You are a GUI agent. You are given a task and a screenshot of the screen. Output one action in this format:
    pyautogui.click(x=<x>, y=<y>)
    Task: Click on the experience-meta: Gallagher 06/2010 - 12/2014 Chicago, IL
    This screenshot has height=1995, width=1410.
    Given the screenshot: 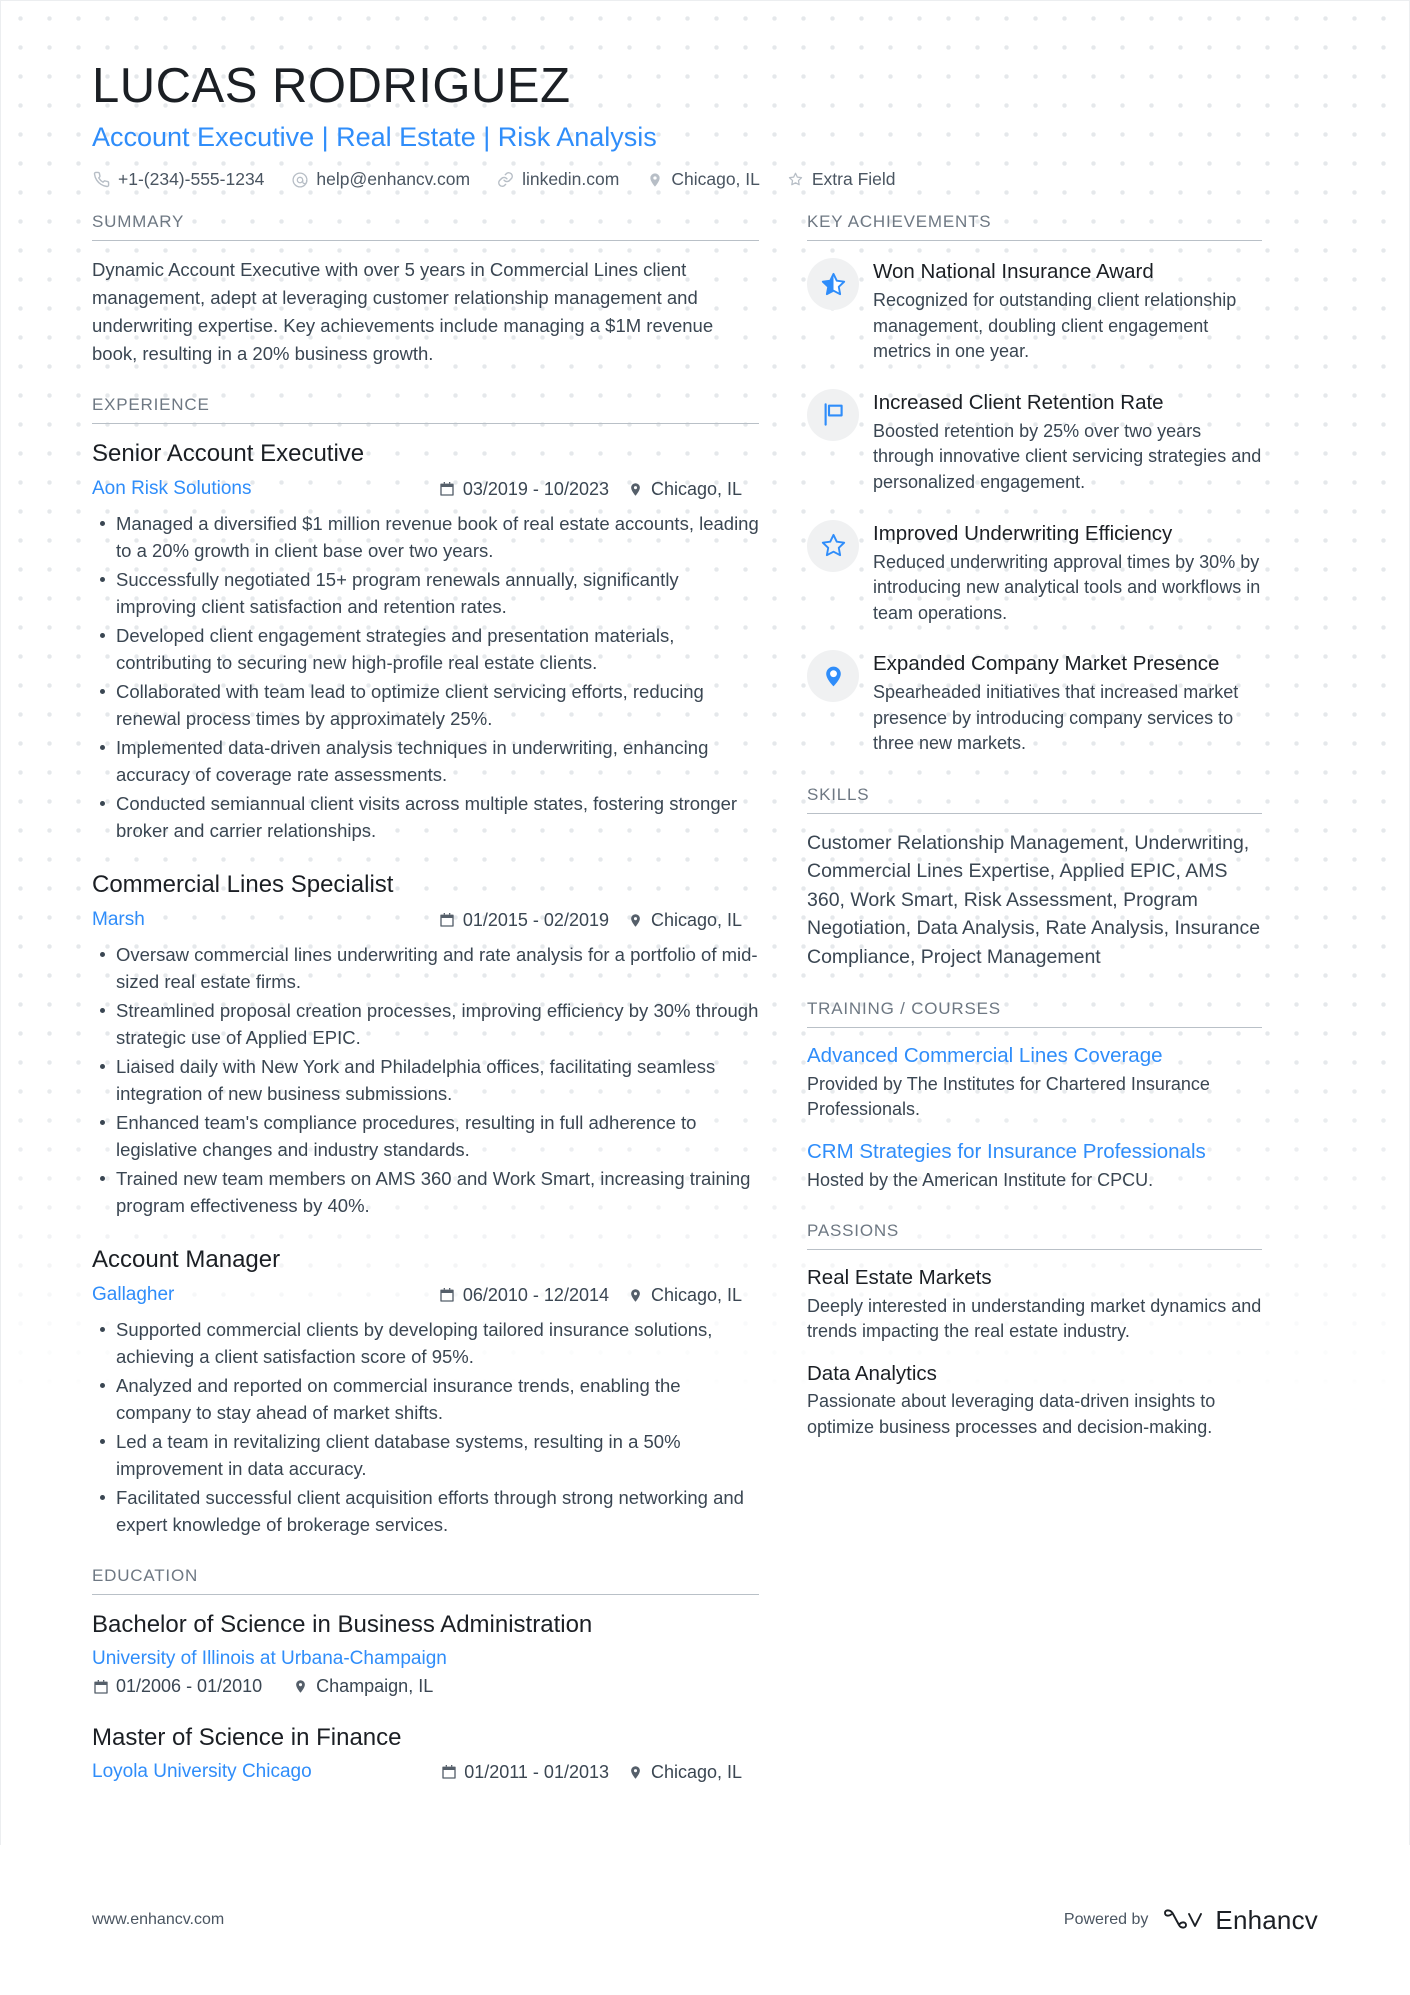 What is the action you would take?
    pyautogui.click(x=425, y=1295)
    